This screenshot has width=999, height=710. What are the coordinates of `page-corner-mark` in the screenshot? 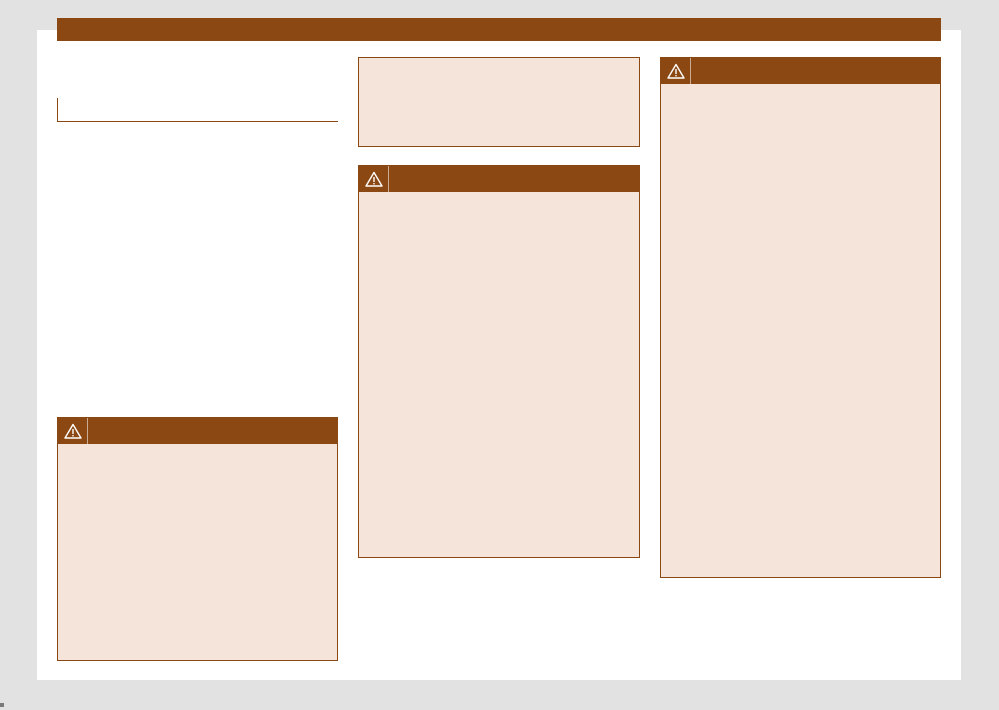 It's located at (2, 705).